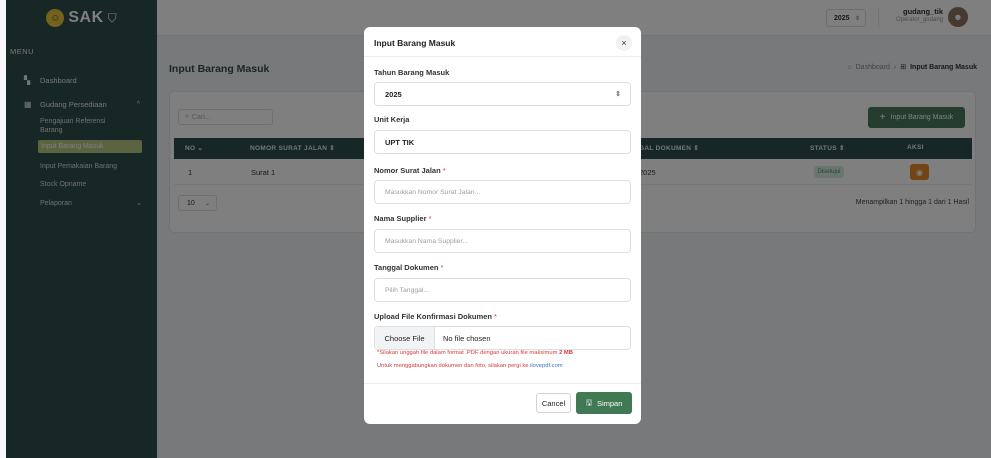 Image resolution: width=991 pixels, height=458 pixels. What do you see at coordinates (403, 218) in the screenshot?
I see `nama-supplier-label: Nama Supplier *` at bounding box center [403, 218].